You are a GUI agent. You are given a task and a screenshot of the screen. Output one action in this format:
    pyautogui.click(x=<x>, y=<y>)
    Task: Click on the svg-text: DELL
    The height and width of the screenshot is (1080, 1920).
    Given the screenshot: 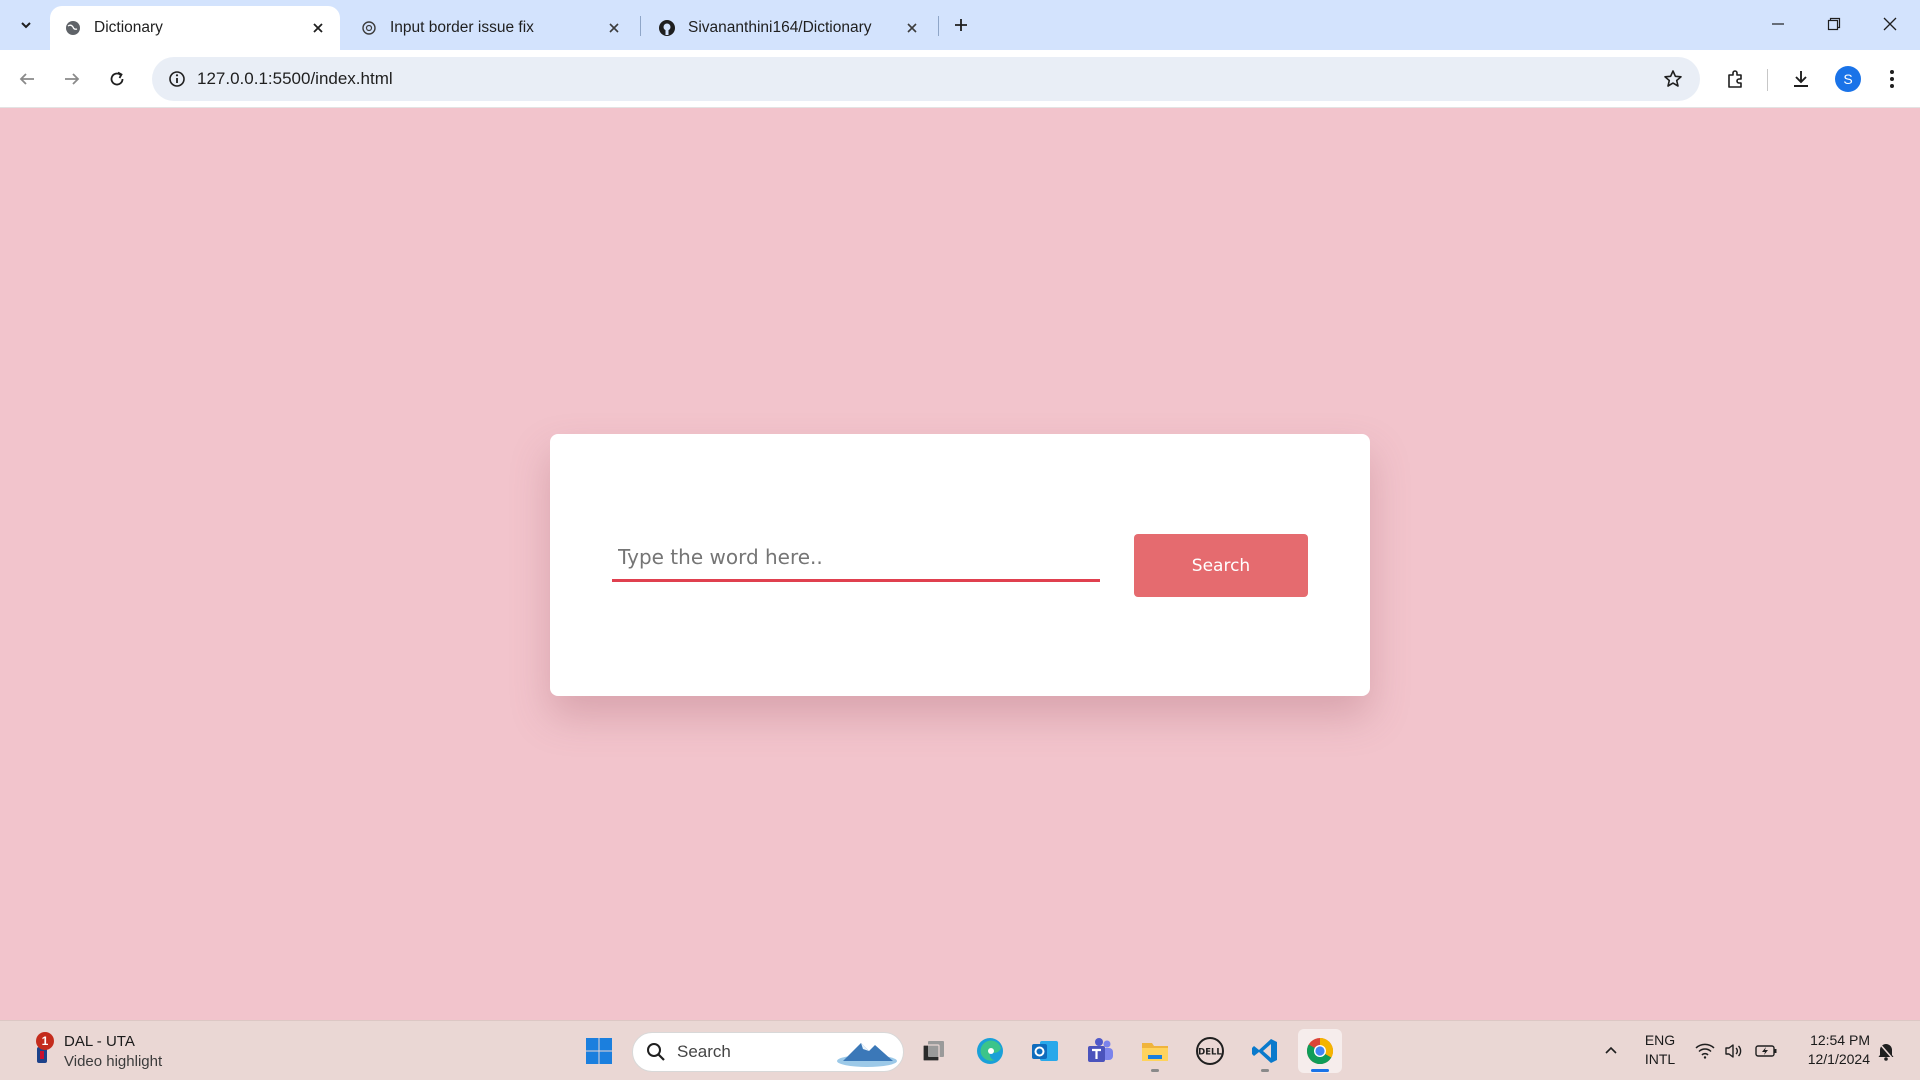 What is the action you would take?
    pyautogui.click(x=1210, y=1053)
    